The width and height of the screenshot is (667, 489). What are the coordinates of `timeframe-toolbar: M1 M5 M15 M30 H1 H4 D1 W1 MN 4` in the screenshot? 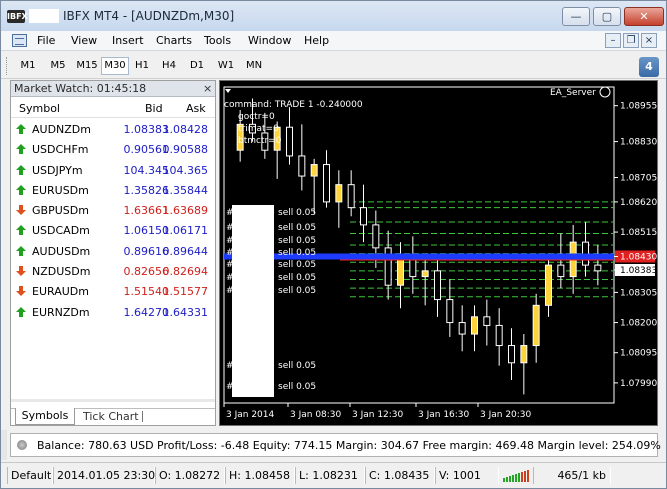 It's located at (333, 65).